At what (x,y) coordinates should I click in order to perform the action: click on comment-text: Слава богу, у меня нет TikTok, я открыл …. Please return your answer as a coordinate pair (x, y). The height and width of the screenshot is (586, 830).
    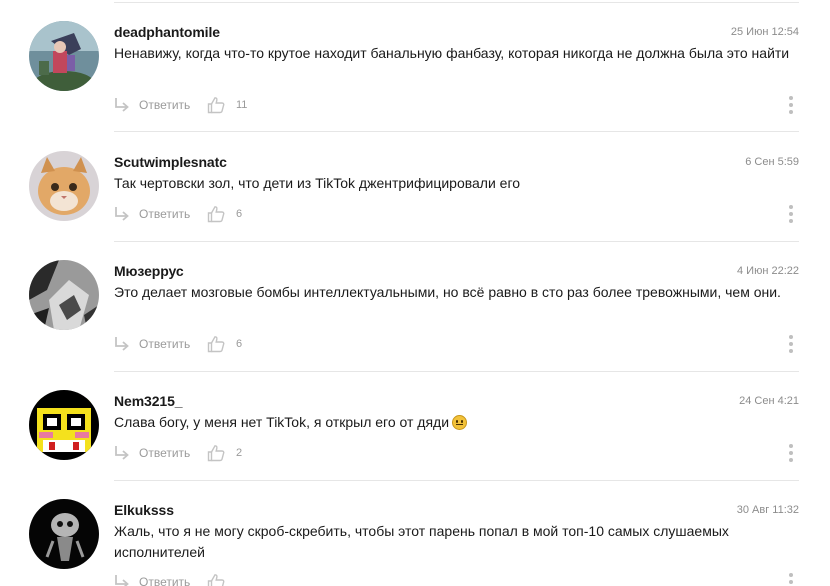
    Looking at the image, I should click on (454, 422).